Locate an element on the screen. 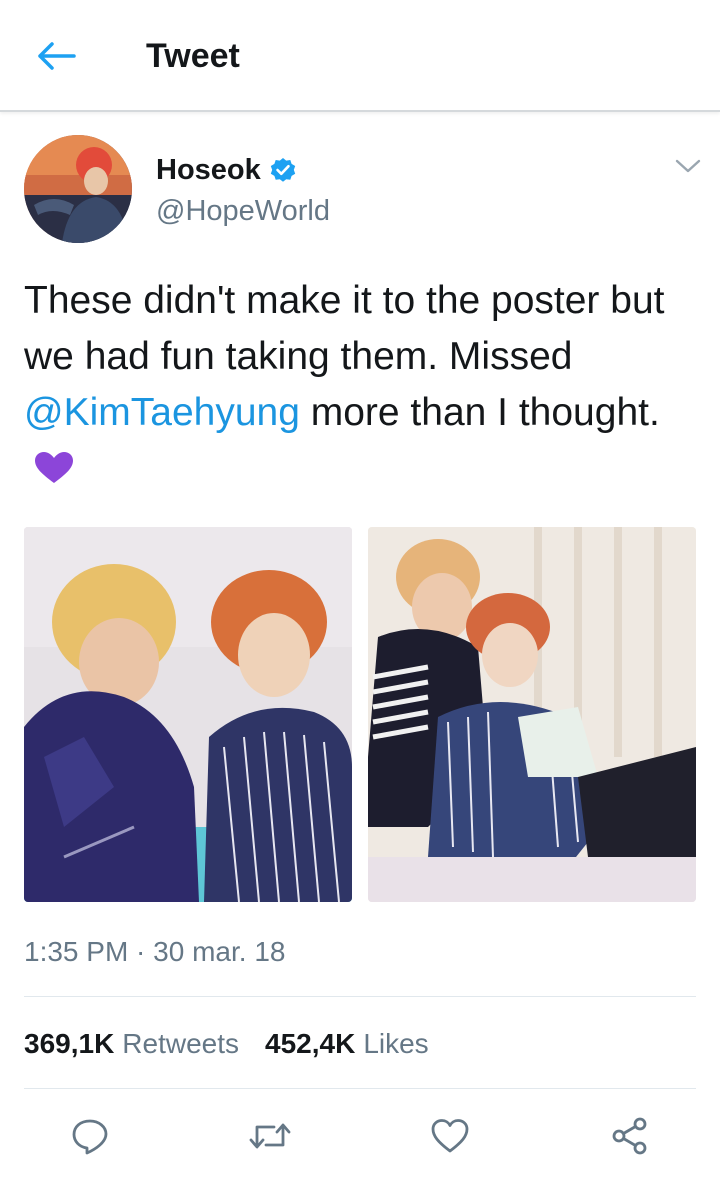 This screenshot has height=1188, width=720. photo-1-image is located at coordinates (188, 714).